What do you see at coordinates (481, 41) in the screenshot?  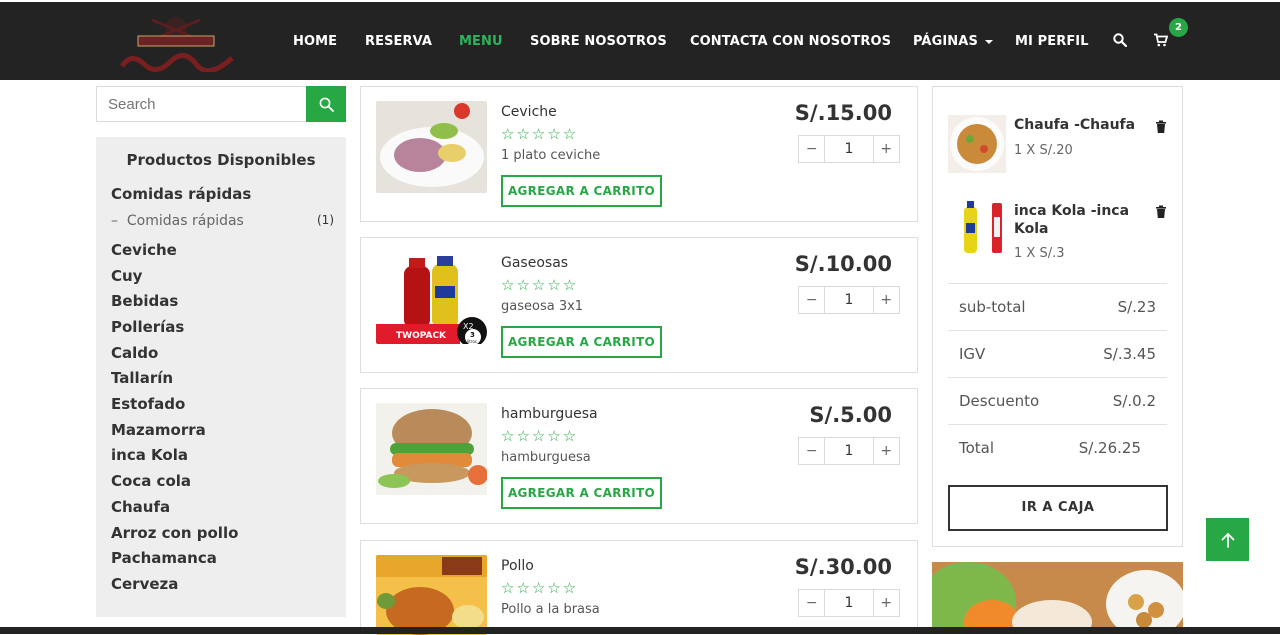 I see `nav-menu: MENU` at bounding box center [481, 41].